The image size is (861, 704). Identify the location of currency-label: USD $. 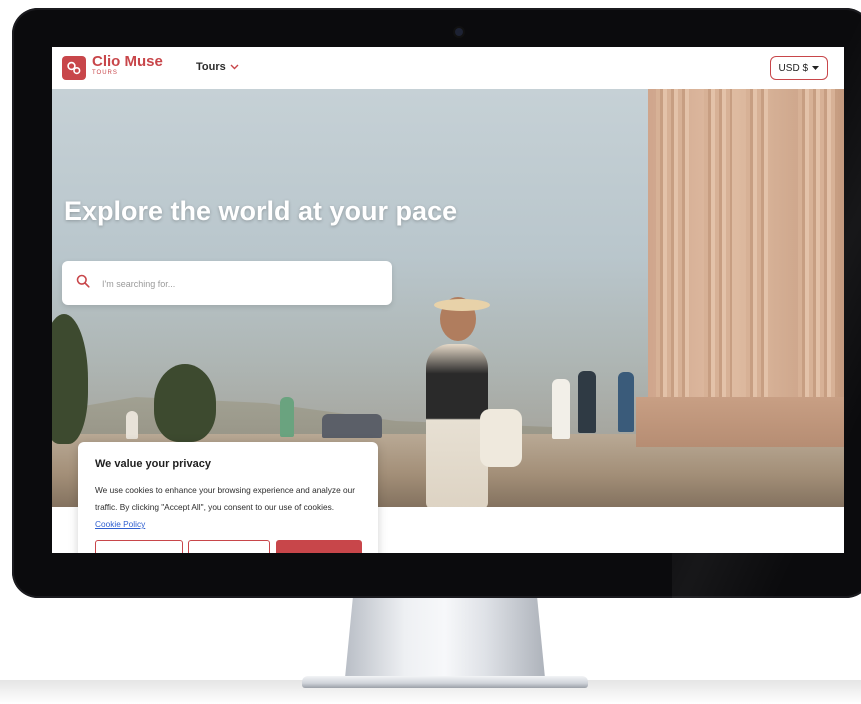
(793, 68).